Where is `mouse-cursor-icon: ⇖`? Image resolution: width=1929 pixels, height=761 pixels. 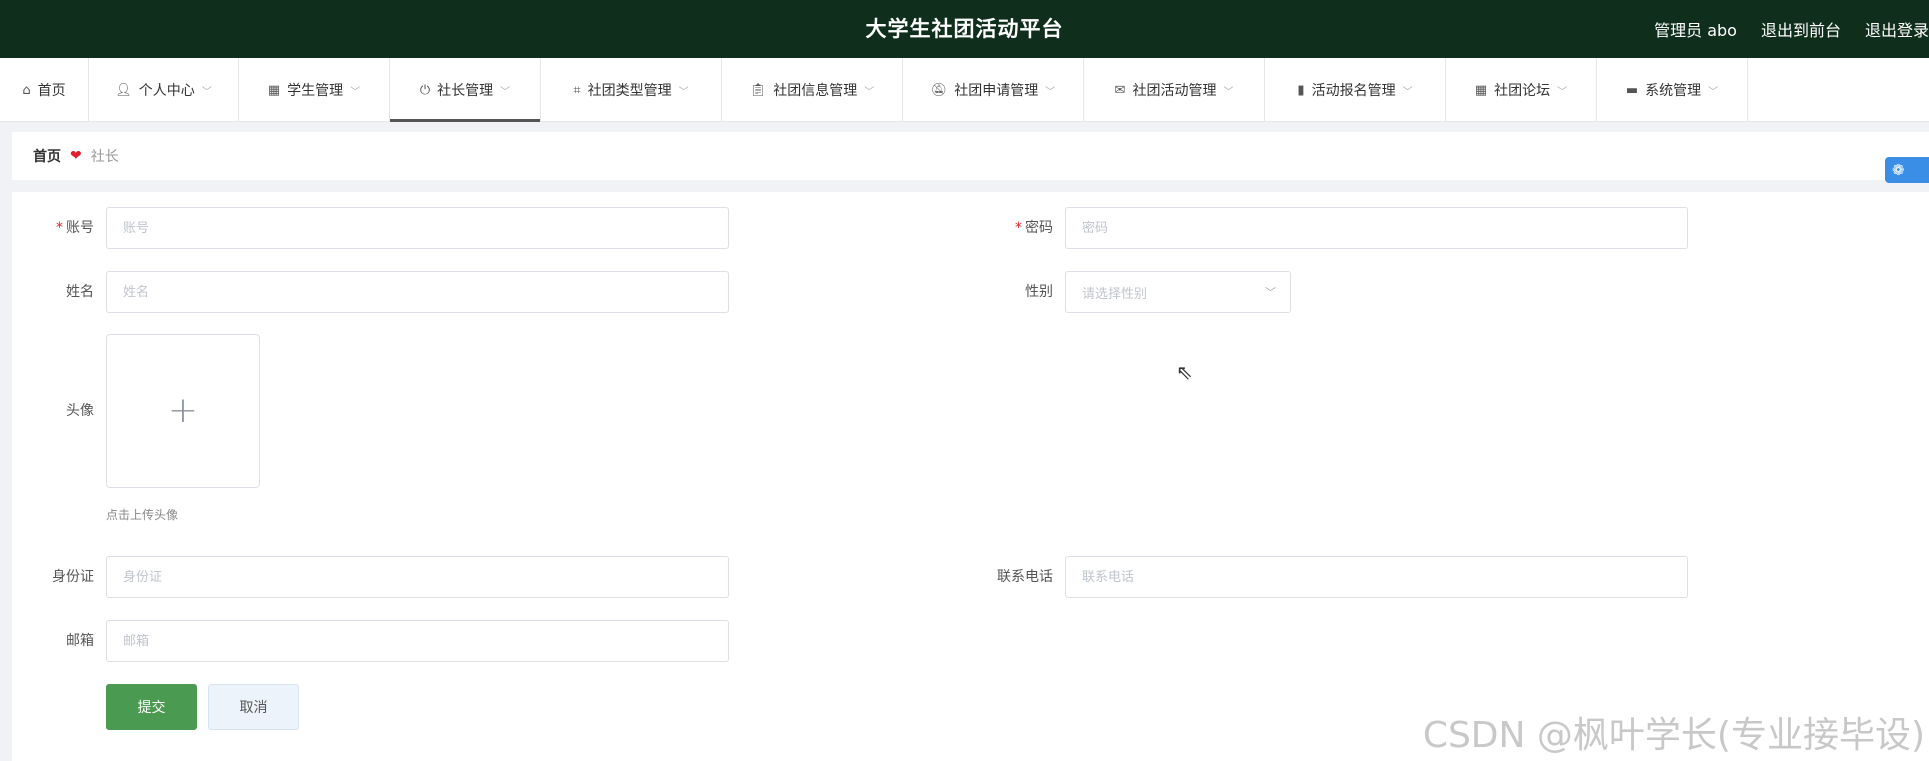
mouse-cursor-icon: ⇖ is located at coordinates (1184, 372).